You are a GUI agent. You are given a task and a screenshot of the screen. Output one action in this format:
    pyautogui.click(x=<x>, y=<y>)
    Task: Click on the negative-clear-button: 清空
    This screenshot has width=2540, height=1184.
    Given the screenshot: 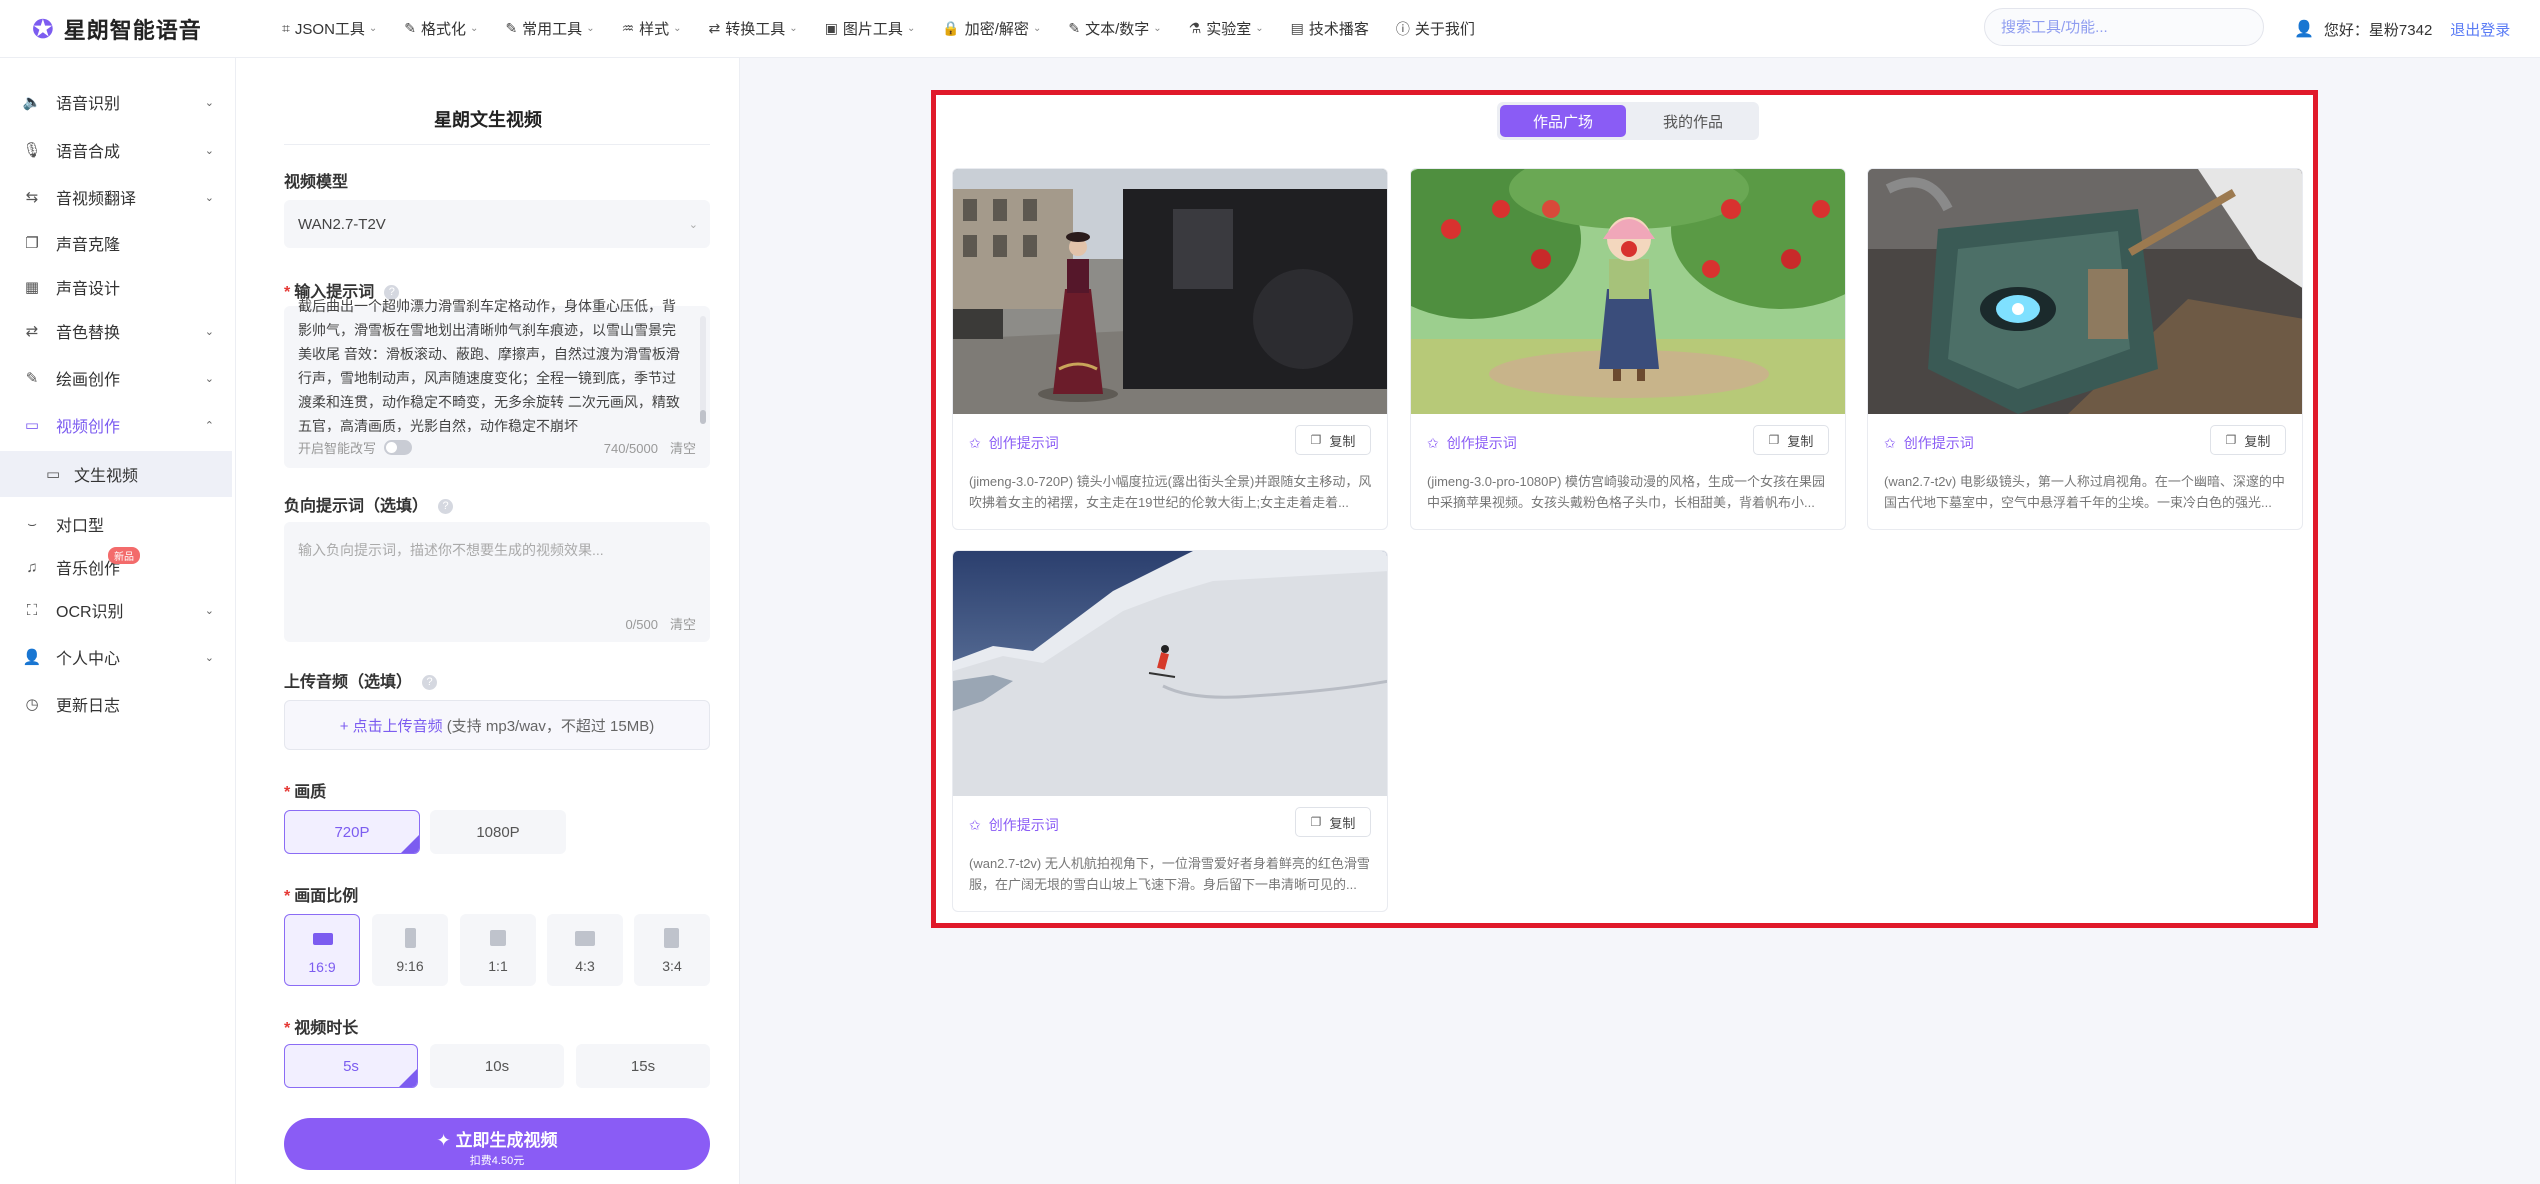 What is the action you would take?
    pyautogui.click(x=683, y=624)
    